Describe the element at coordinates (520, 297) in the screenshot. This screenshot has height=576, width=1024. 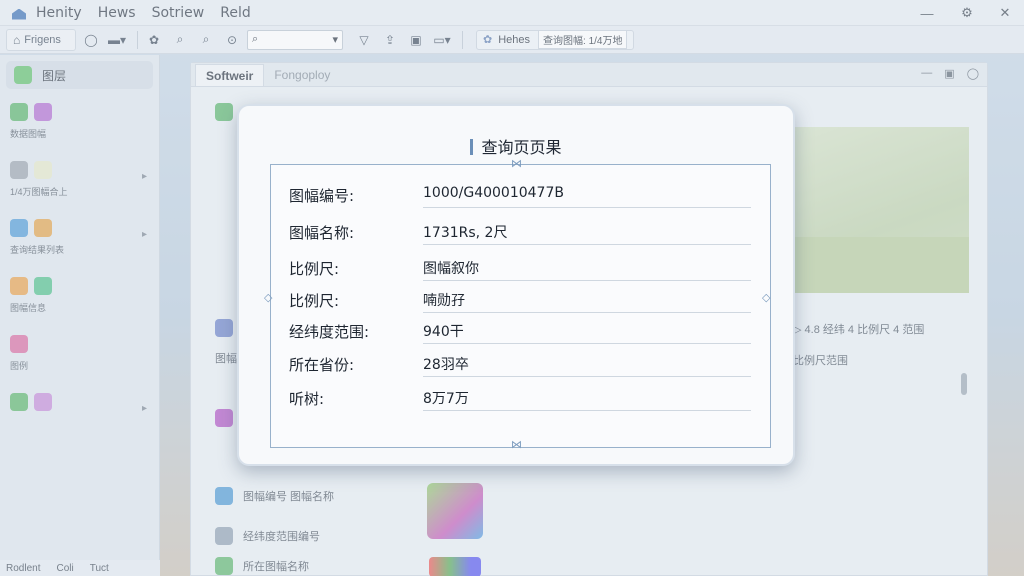
I see `result-row-scale-2: 比例尺: 喃勋孖` at that location.